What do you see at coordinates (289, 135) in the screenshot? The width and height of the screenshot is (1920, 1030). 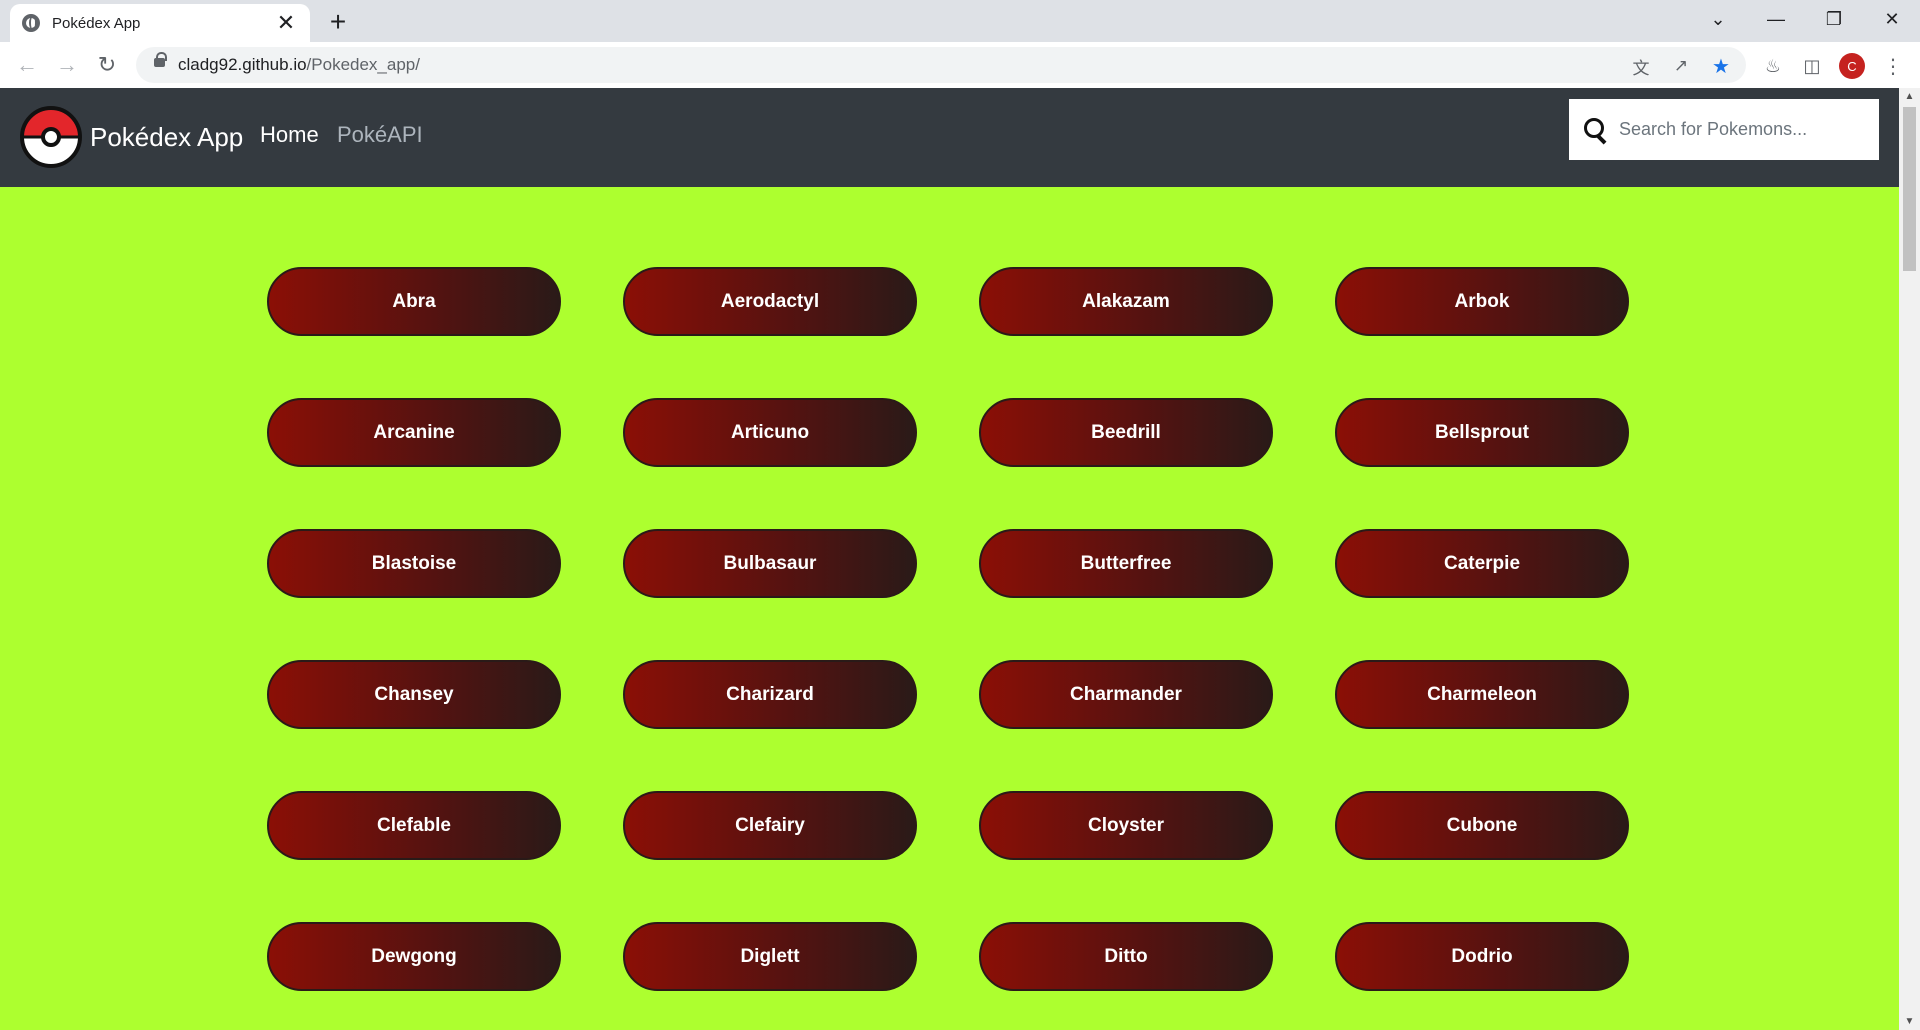 I see `nav-link-home: Home` at bounding box center [289, 135].